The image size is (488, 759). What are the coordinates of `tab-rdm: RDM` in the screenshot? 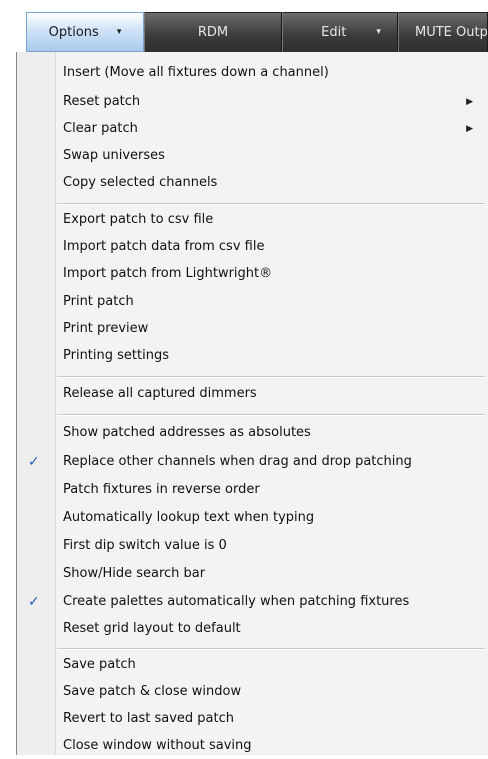 It's located at (213, 32).